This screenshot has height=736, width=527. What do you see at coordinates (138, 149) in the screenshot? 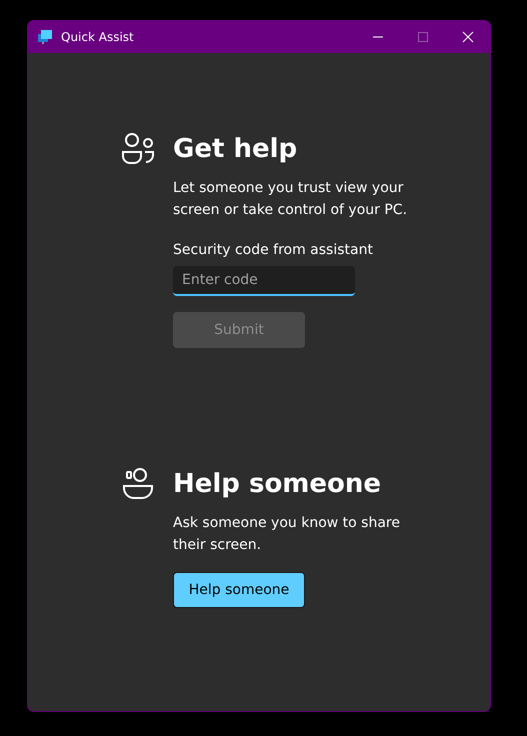
I see `people-icon` at bounding box center [138, 149].